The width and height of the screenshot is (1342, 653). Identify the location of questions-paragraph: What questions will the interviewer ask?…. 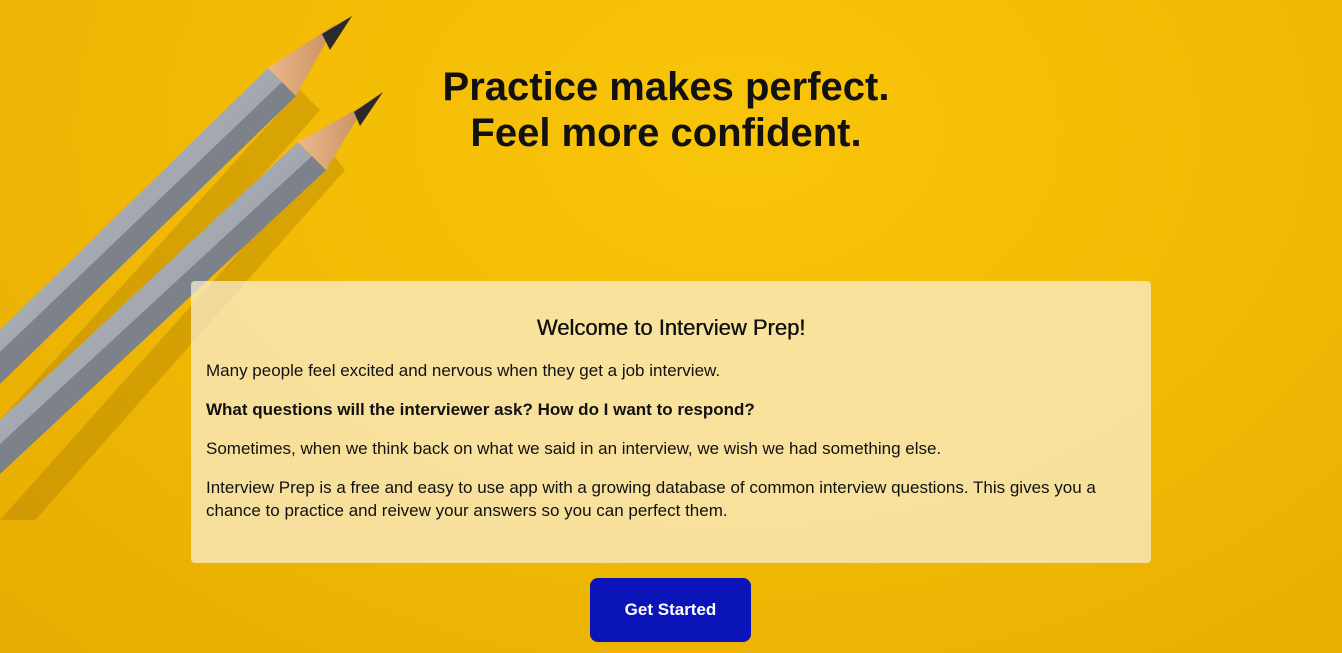
(480, 409).